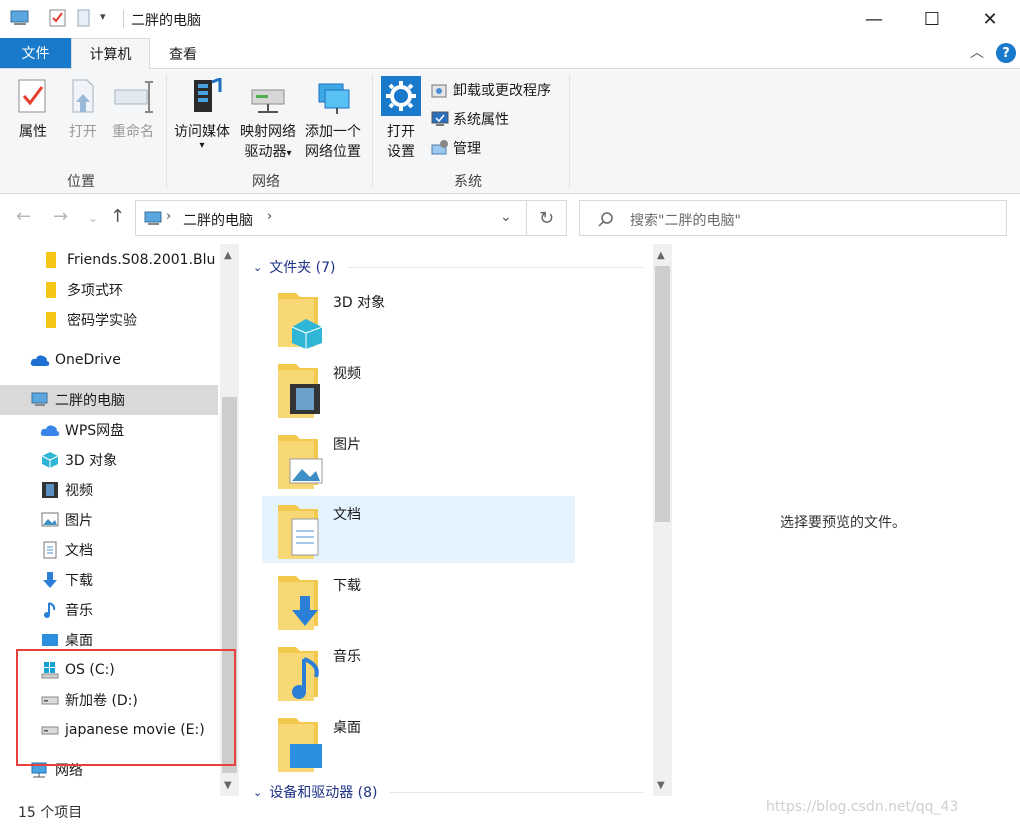 Image resolution: width=1020 pixels, height=826 pixels. Describe the element at coordinates (359, 303) in the screenshot. I see `folder-label: 3D 对象` at that location.